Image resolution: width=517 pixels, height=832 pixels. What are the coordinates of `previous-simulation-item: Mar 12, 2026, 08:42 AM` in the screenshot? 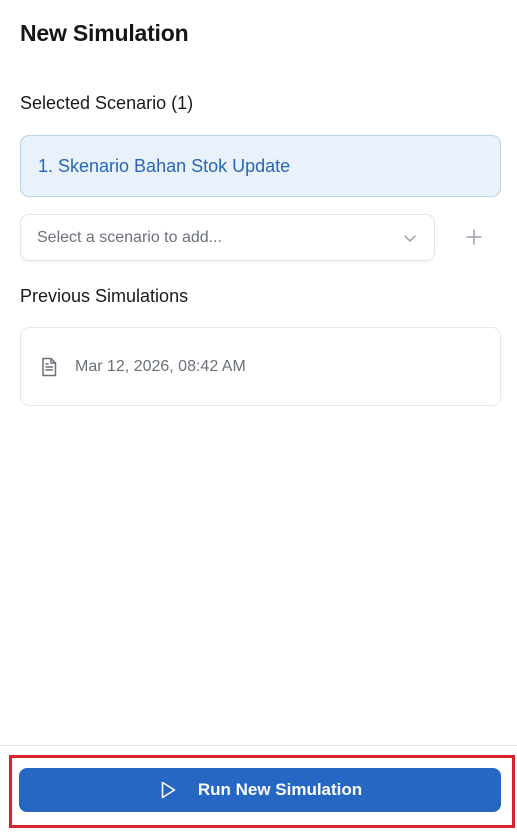 It's located at (260, 366).